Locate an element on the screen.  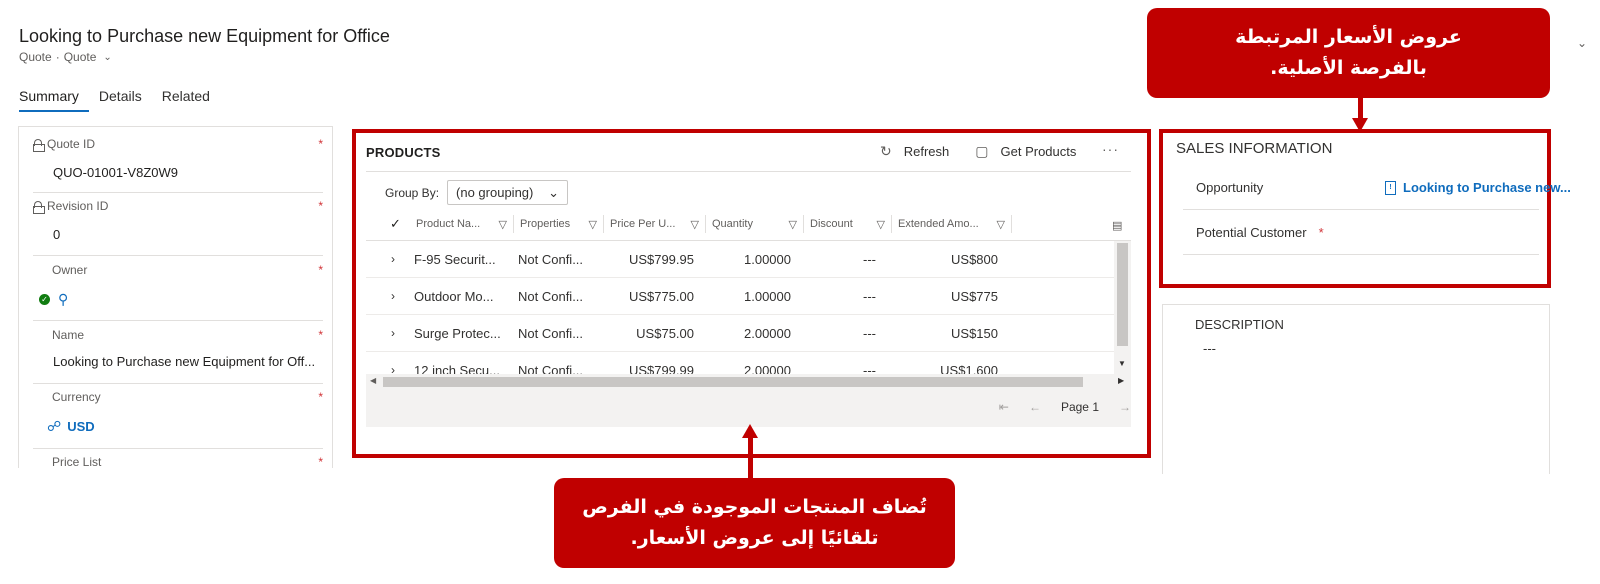
group-by-control: Group By: (no grouping) ⌄ is located at coordinates (477, 192).